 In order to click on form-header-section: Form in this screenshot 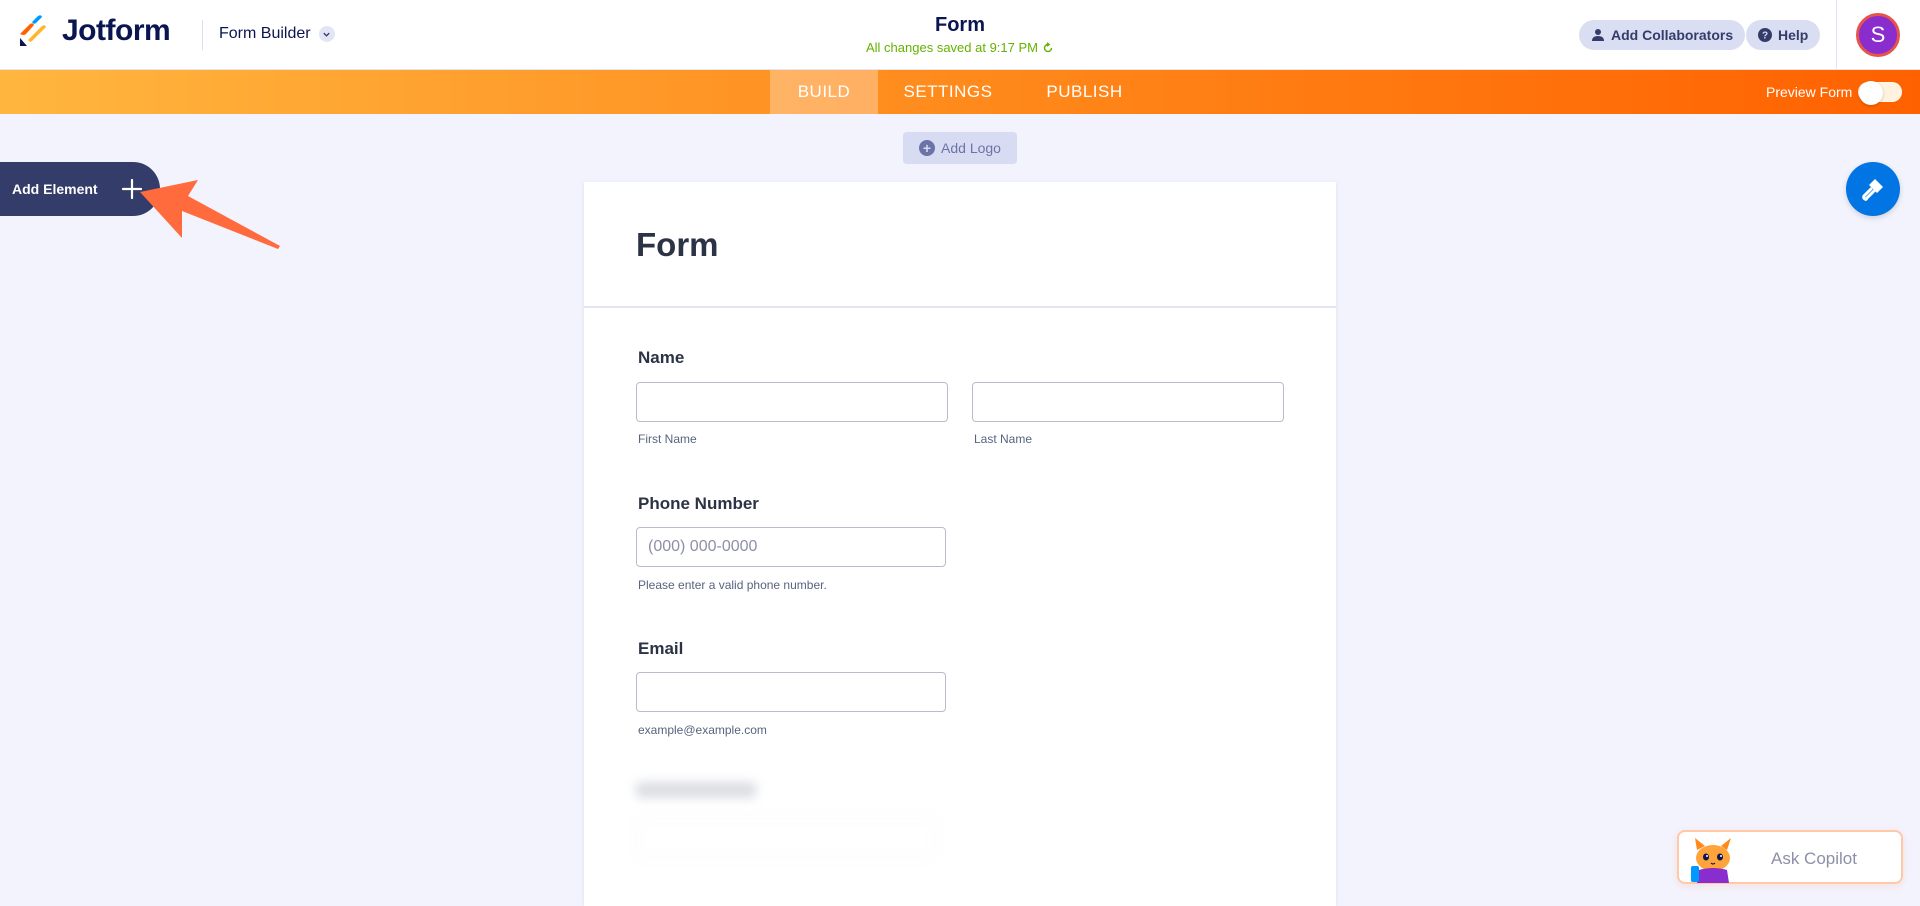, I will do `click(960, 245)`.